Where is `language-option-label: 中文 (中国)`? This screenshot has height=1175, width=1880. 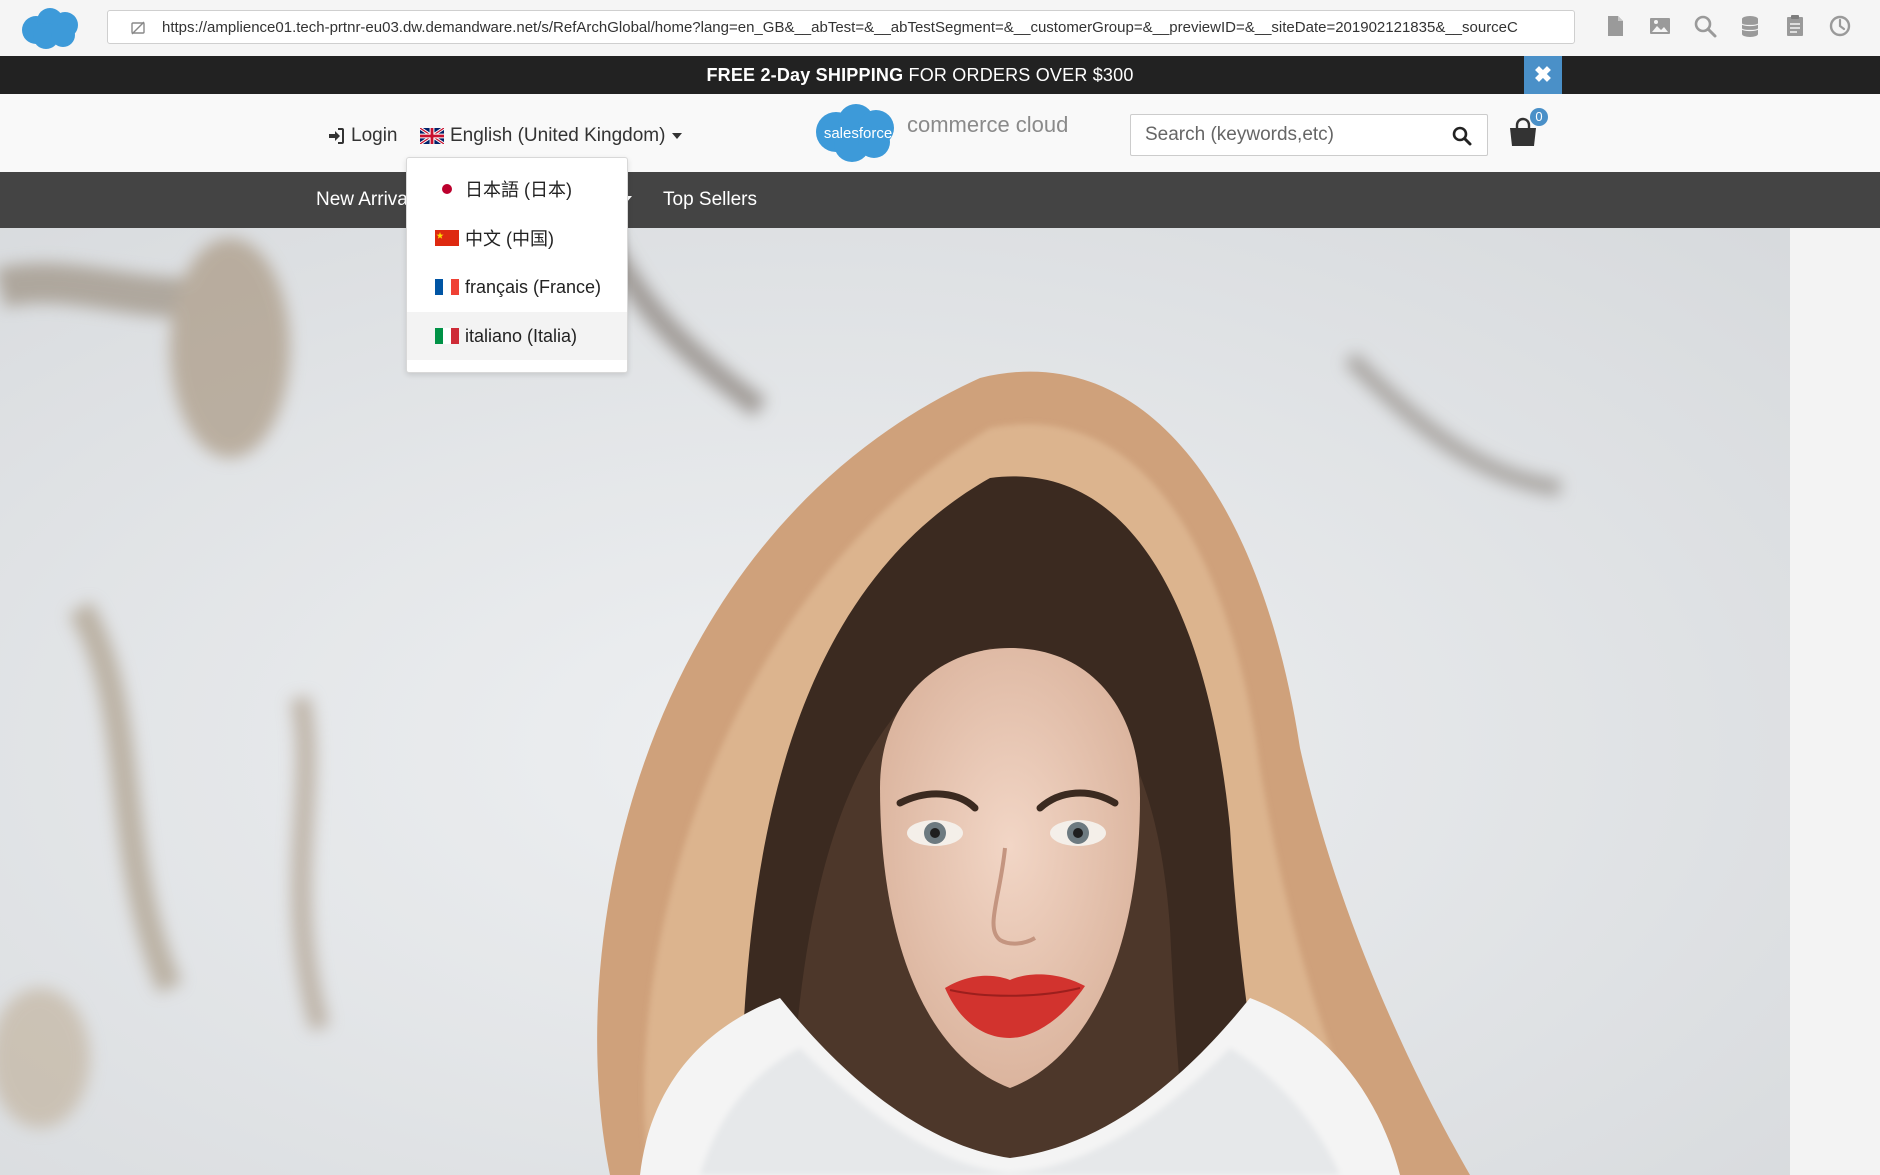 language-option-label: 中文 (中国) is located at coordinates (509, 239).